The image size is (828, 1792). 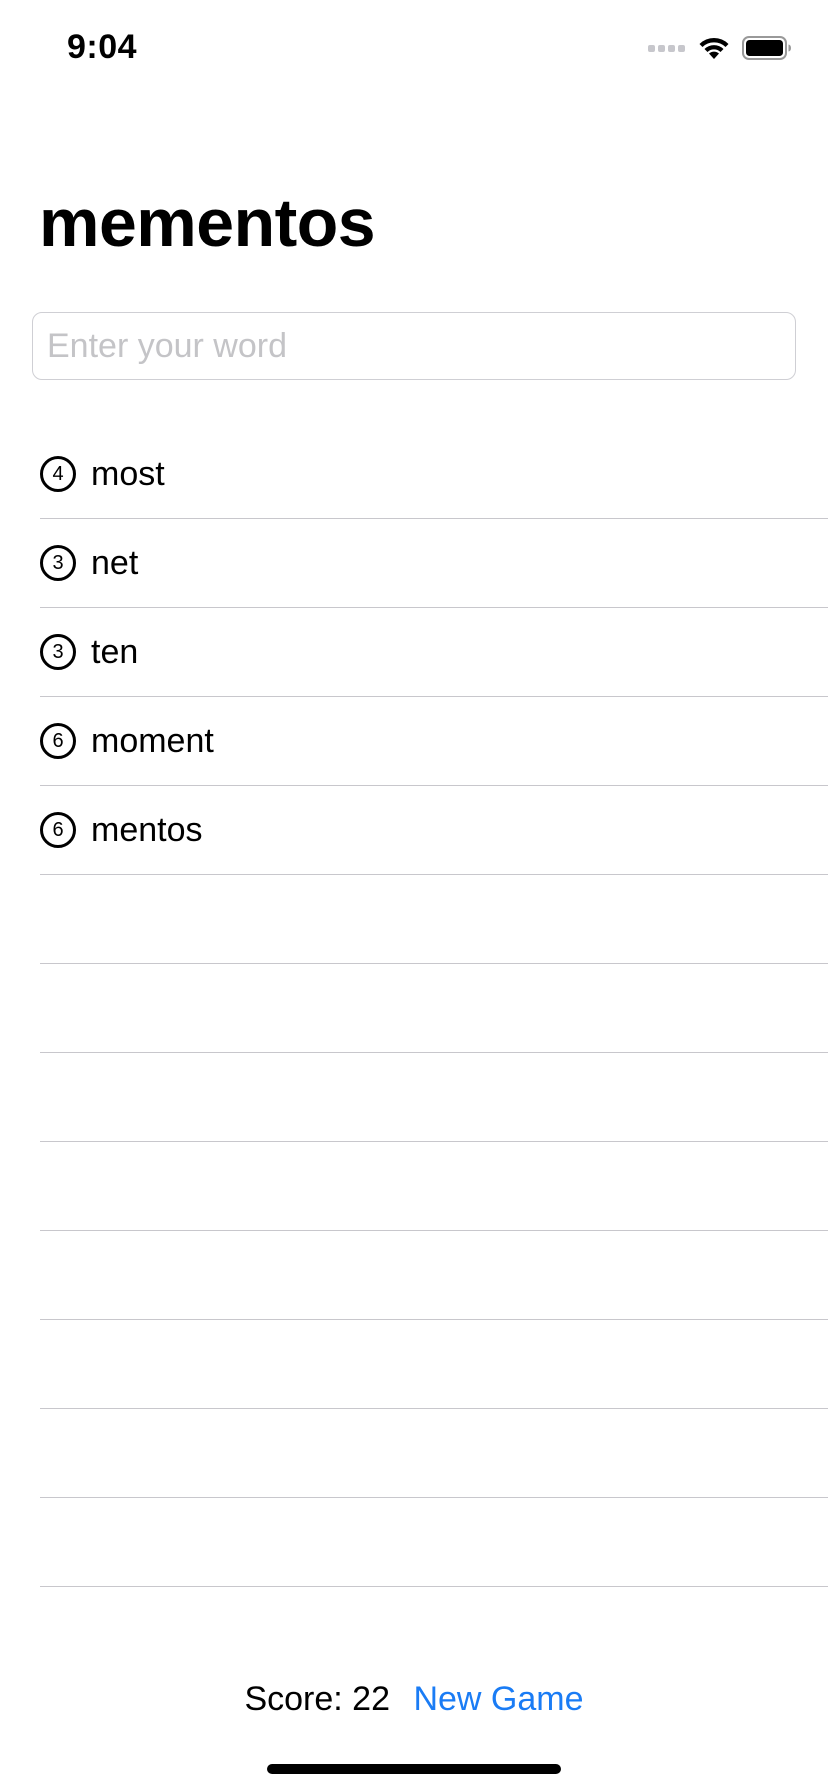 I want to click on score-label: Score: 22, so click(x=317, y=1699).